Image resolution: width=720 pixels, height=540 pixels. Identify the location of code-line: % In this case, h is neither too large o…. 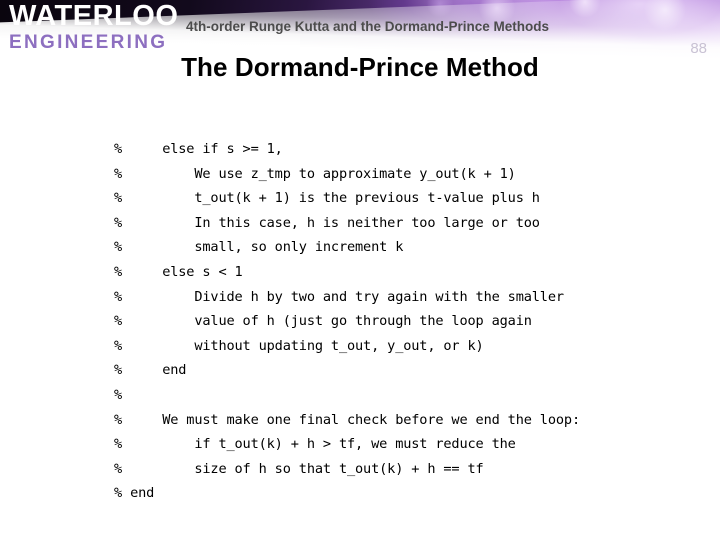
(327, 222).